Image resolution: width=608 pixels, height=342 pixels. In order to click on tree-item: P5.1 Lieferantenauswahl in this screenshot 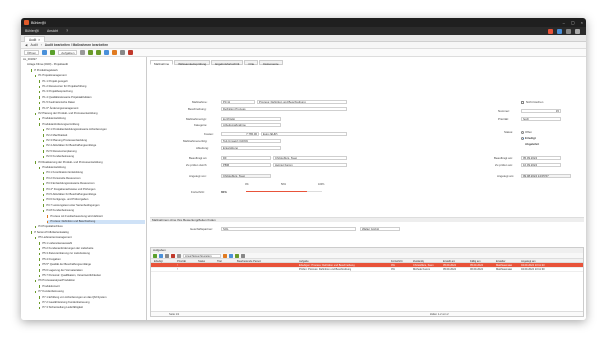, I will do `click(92, 244)`.